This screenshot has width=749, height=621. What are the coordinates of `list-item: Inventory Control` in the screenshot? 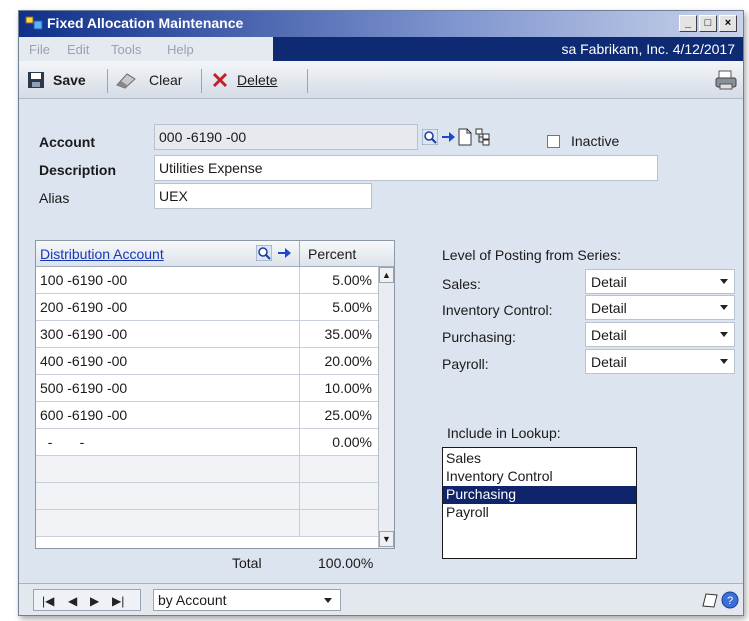 It's located at (539, 477).